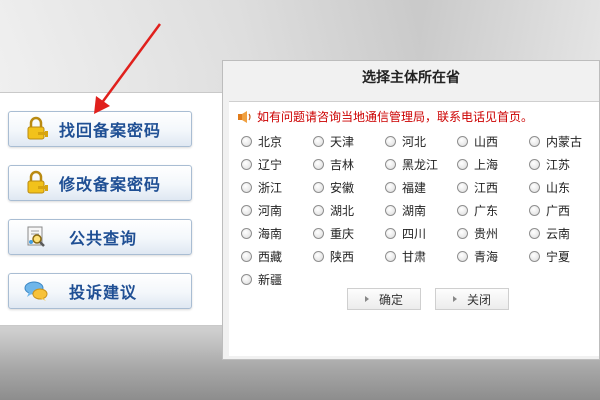 The image size is (600, 400). I want to click on chat-bubbles-icon, so click(36, 291).